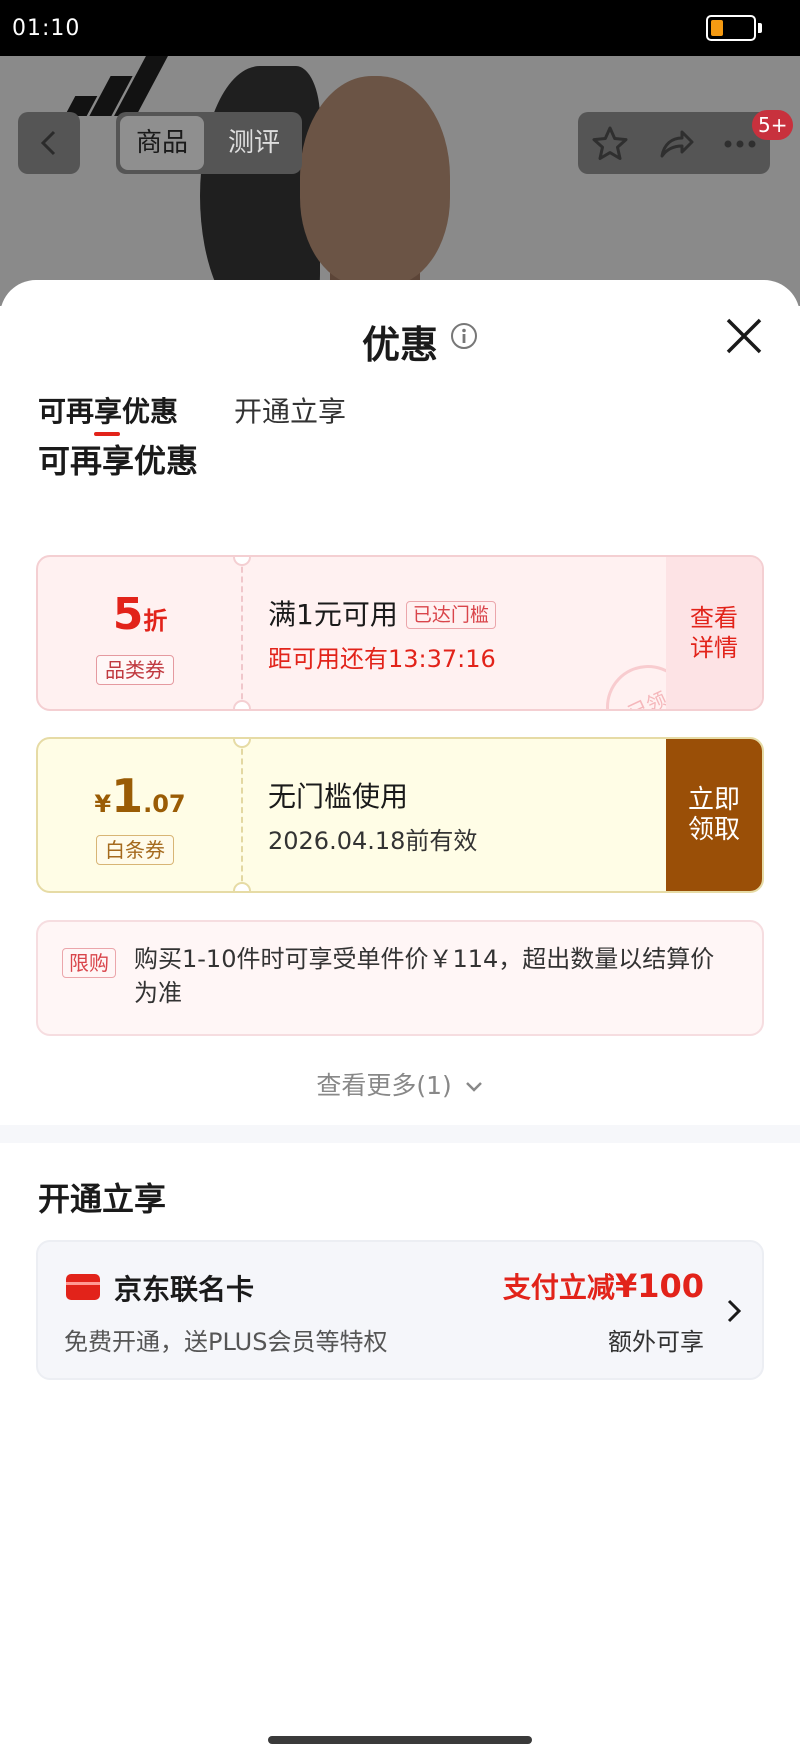 This screenshot has width=800, height=1760. Describe the element at coordinates (226, 1342) in the screenshot. I see `card-description: 免费开通，送PLUS会员等特权` at that location.